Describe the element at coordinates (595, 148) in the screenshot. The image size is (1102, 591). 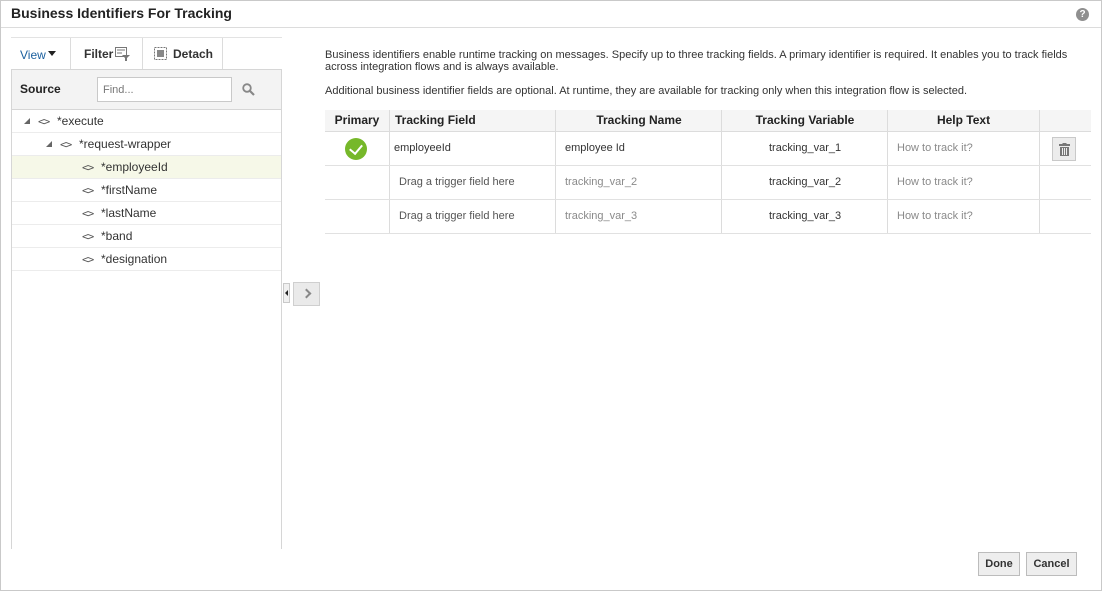
I see `tracking-name-cell: employee Id` at that location.